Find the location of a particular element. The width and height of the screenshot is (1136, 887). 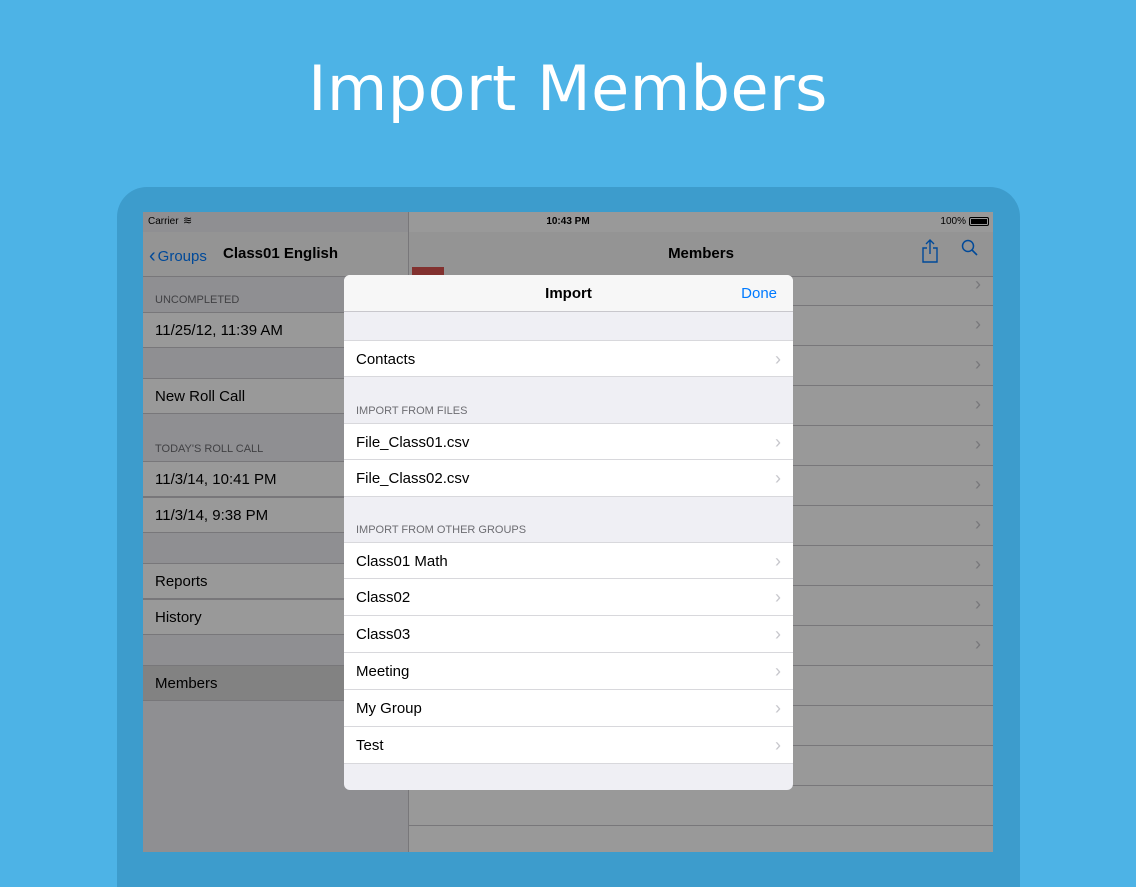

group-row: Class02 › is located at coordinates (568, 597).